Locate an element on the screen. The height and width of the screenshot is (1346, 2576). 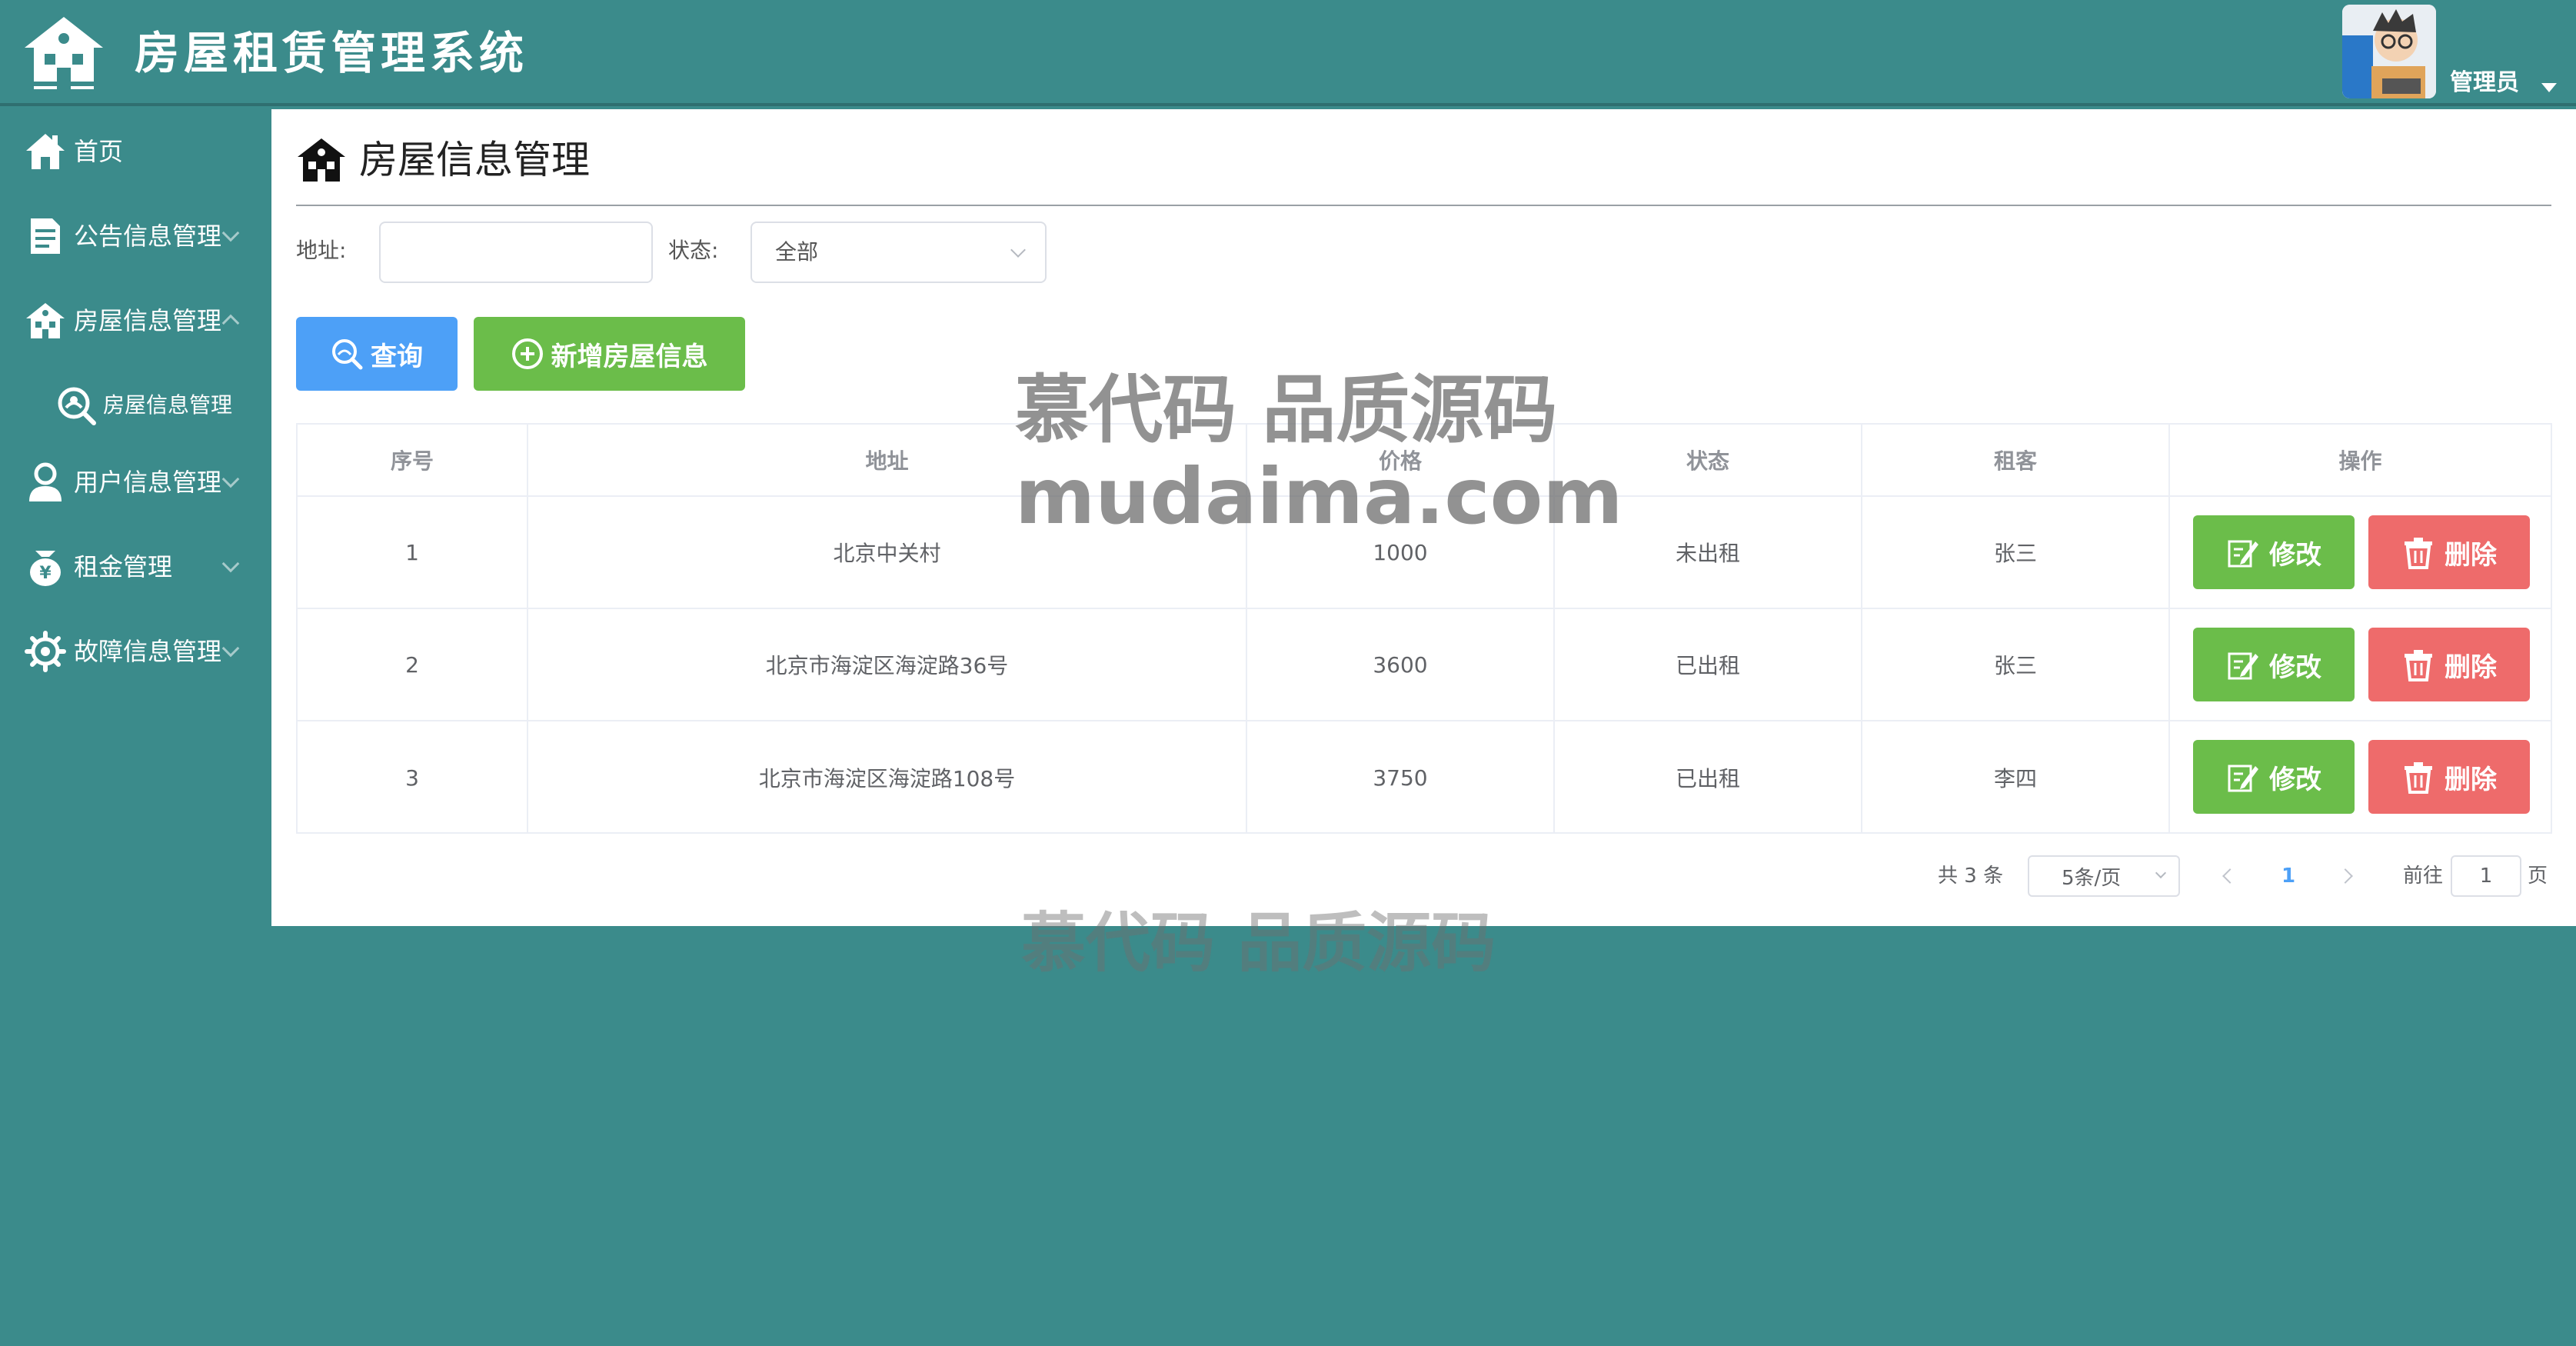
page-suffix: 页 is located at coordinates (2538, 876).